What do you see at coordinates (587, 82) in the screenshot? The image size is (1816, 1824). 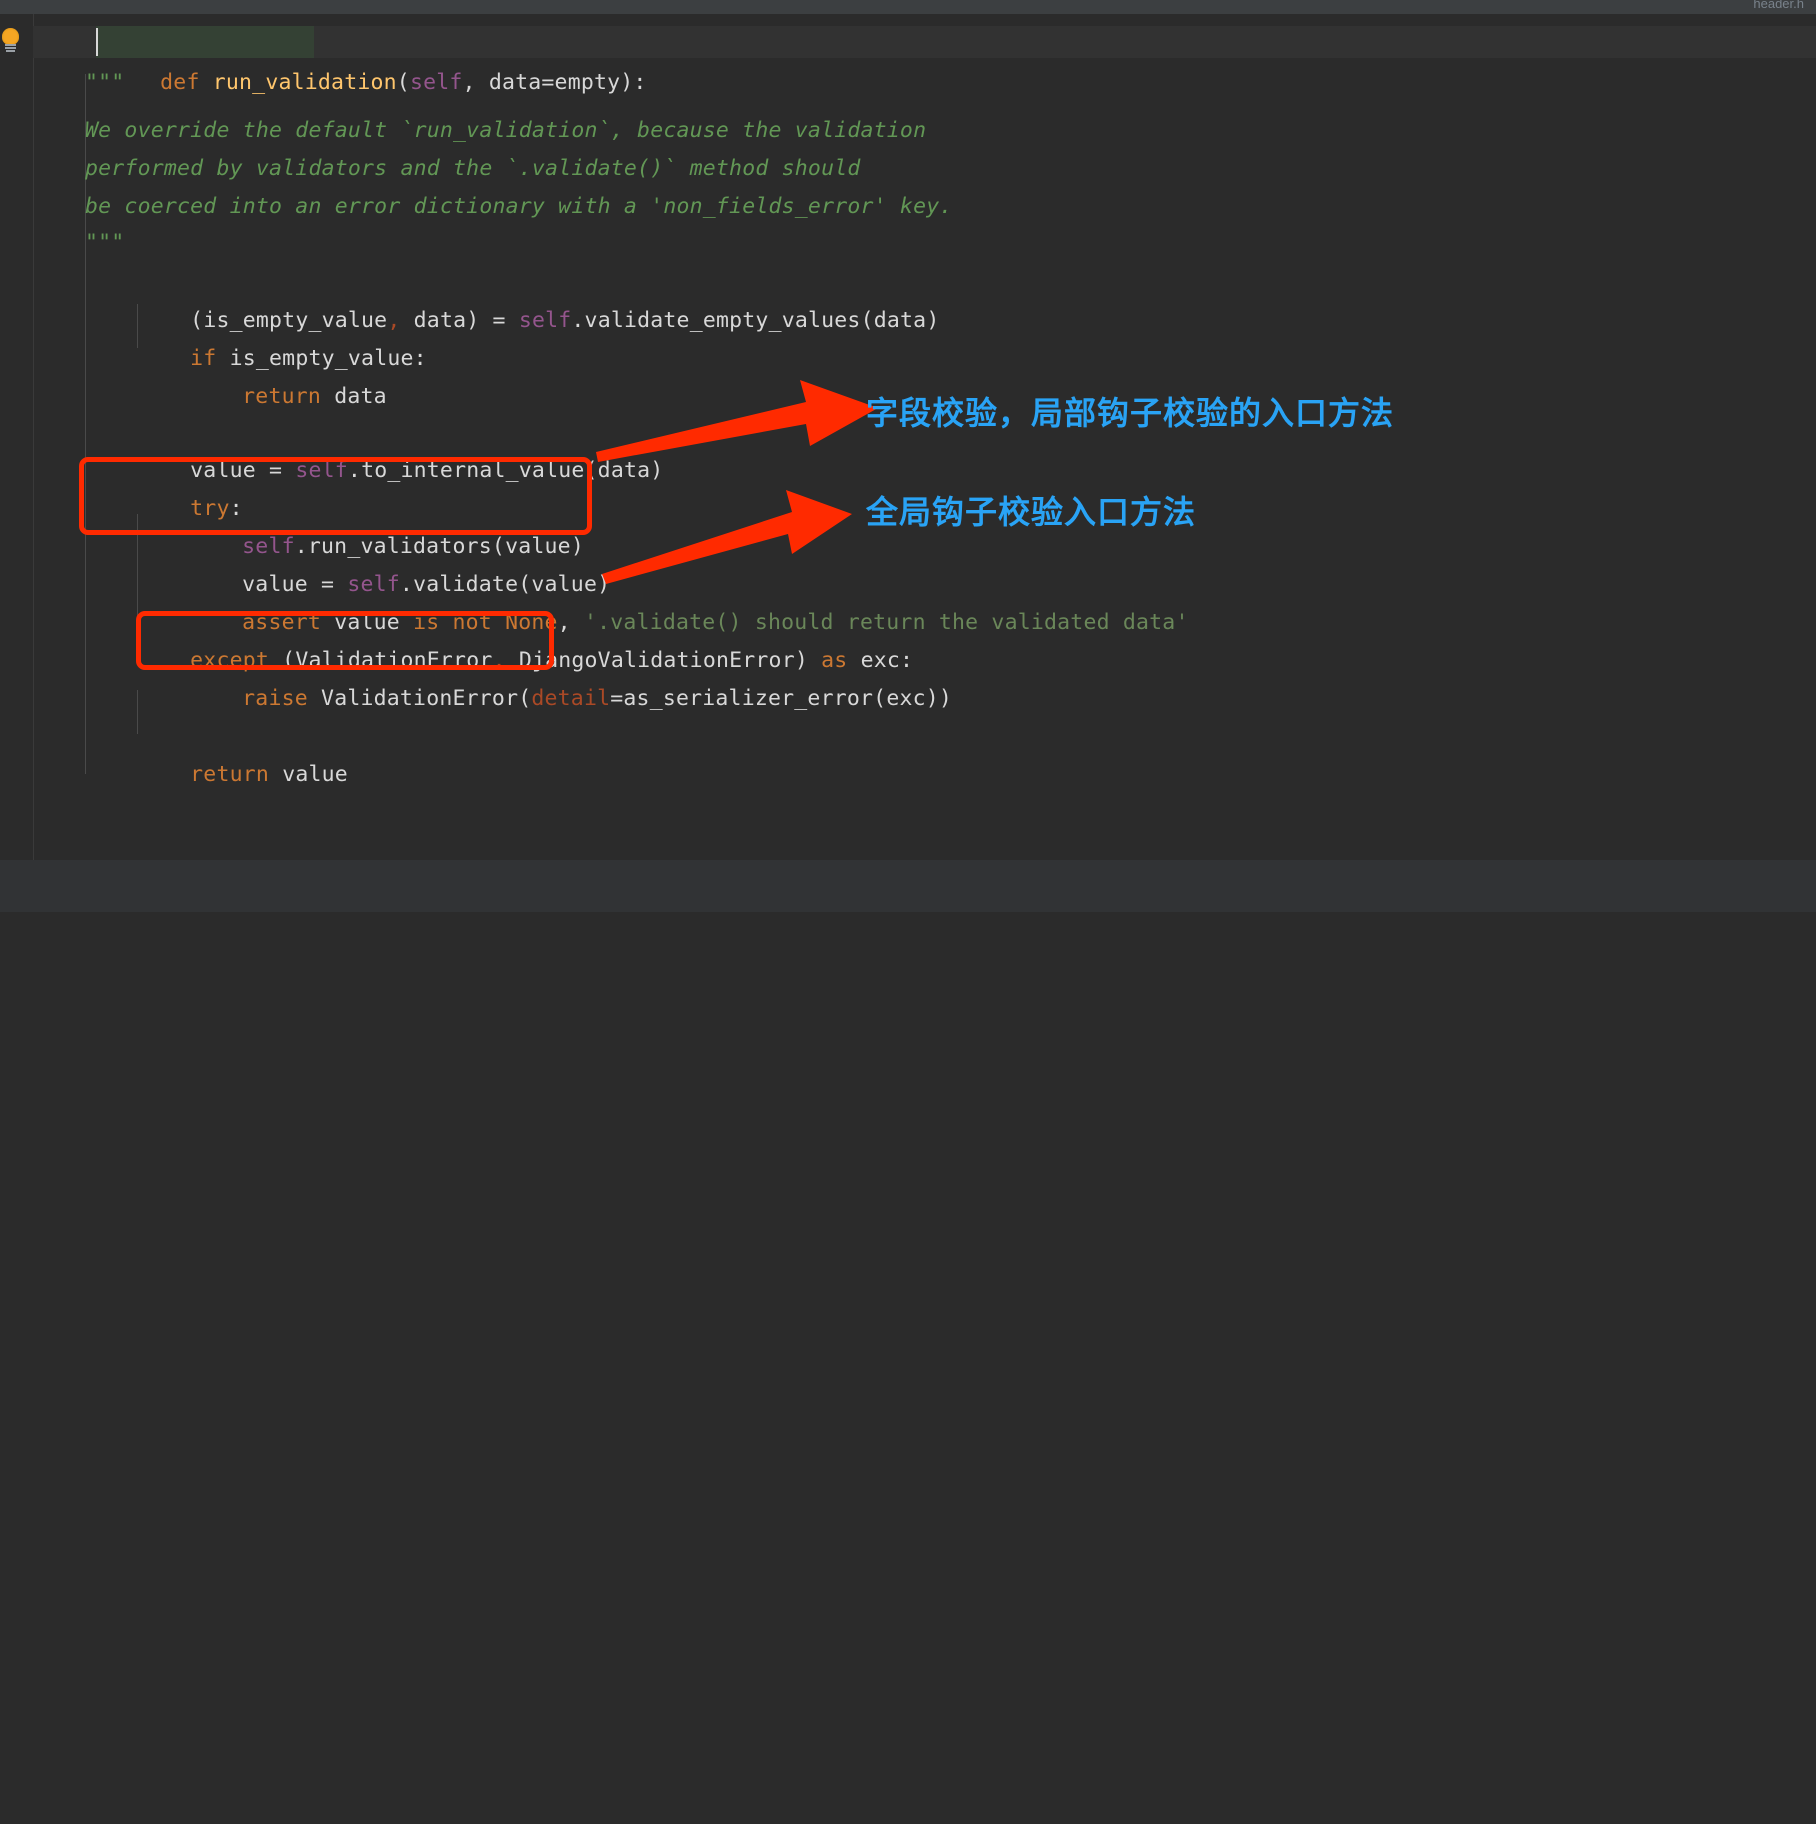 I see `token-param-default: empty` at bounding box center [587, 82].